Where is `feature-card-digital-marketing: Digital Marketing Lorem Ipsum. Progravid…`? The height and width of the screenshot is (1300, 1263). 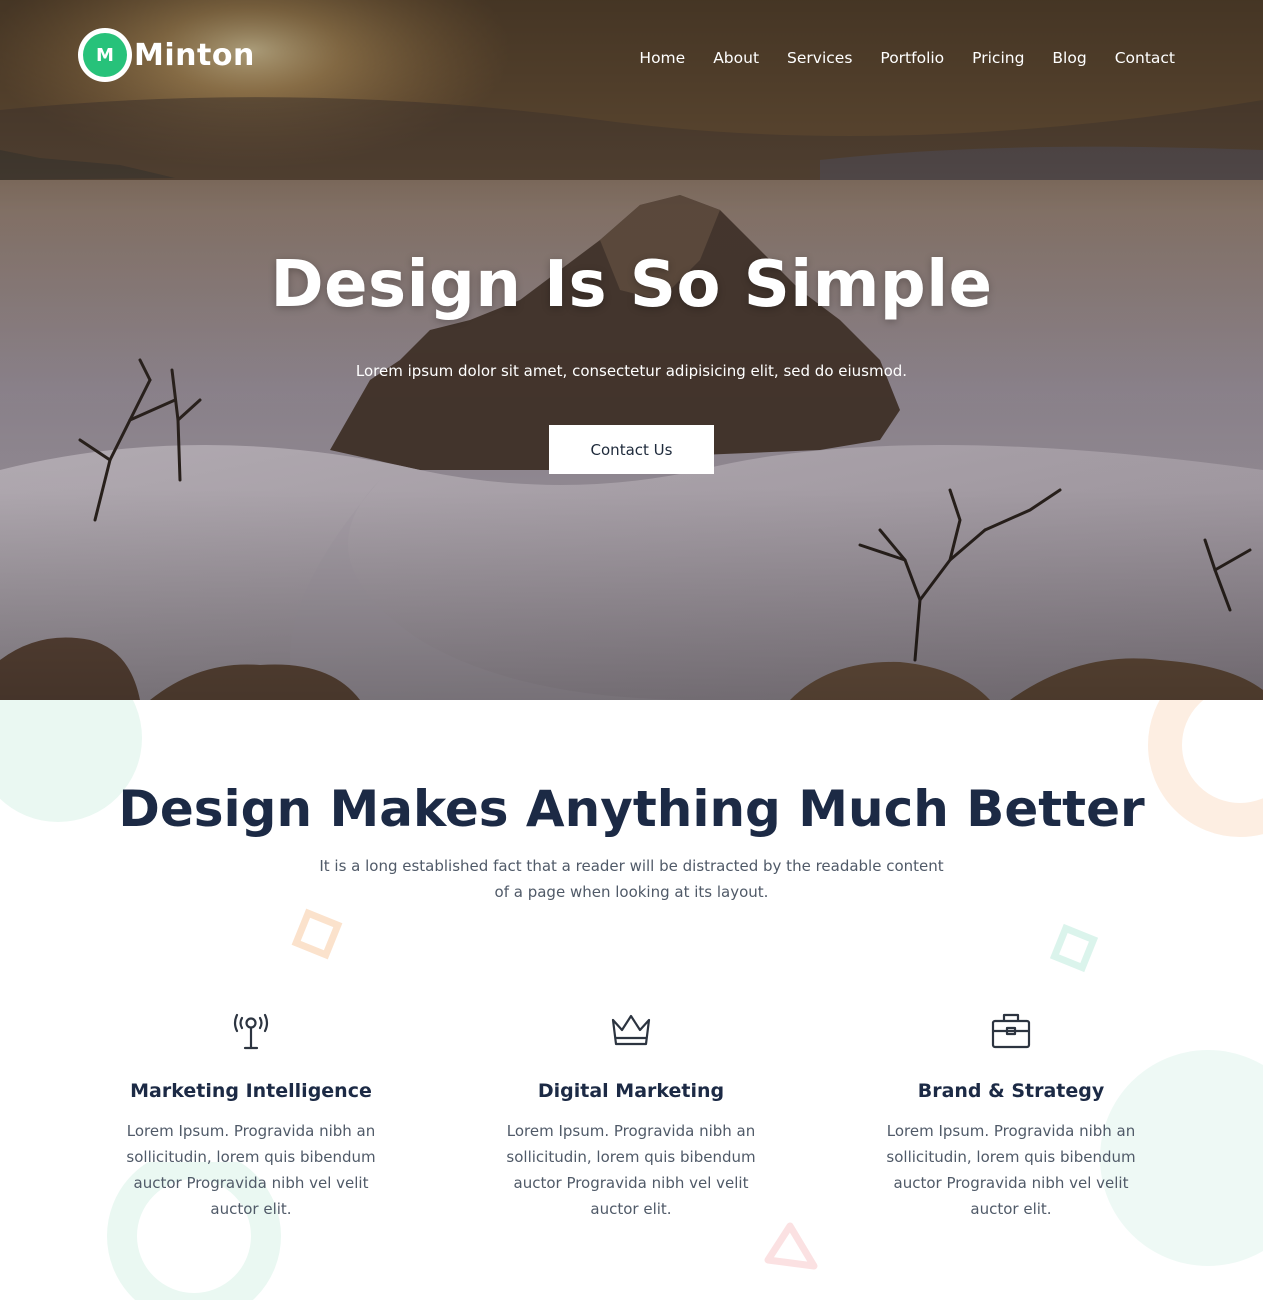 feature-card-digital-marketing: Digital Marketing Lorem Ipsum. Progravid… is located at coordinates (631, 1116).